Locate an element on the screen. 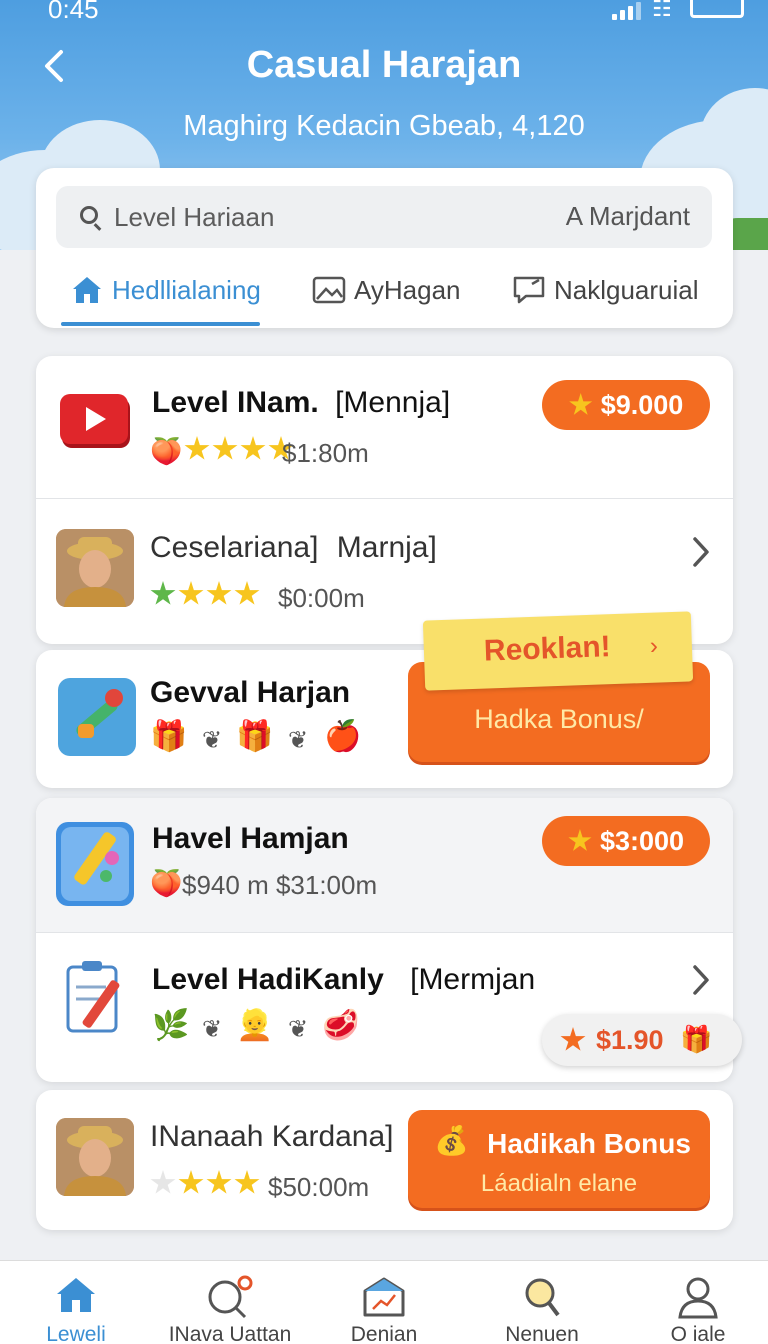  magnifier-icon is located at coordinates (542, 1297).